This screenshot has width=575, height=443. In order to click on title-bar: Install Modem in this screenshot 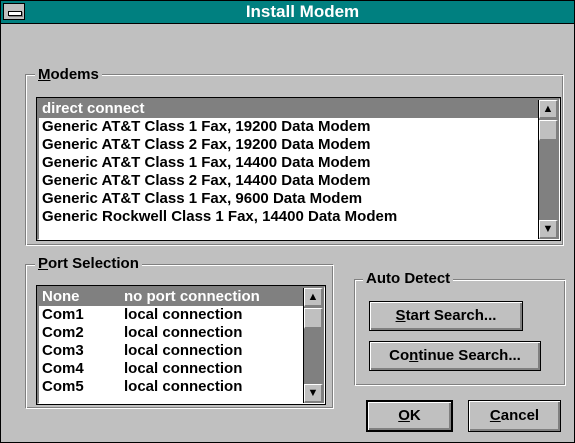, I will do `click(287, 12)`.